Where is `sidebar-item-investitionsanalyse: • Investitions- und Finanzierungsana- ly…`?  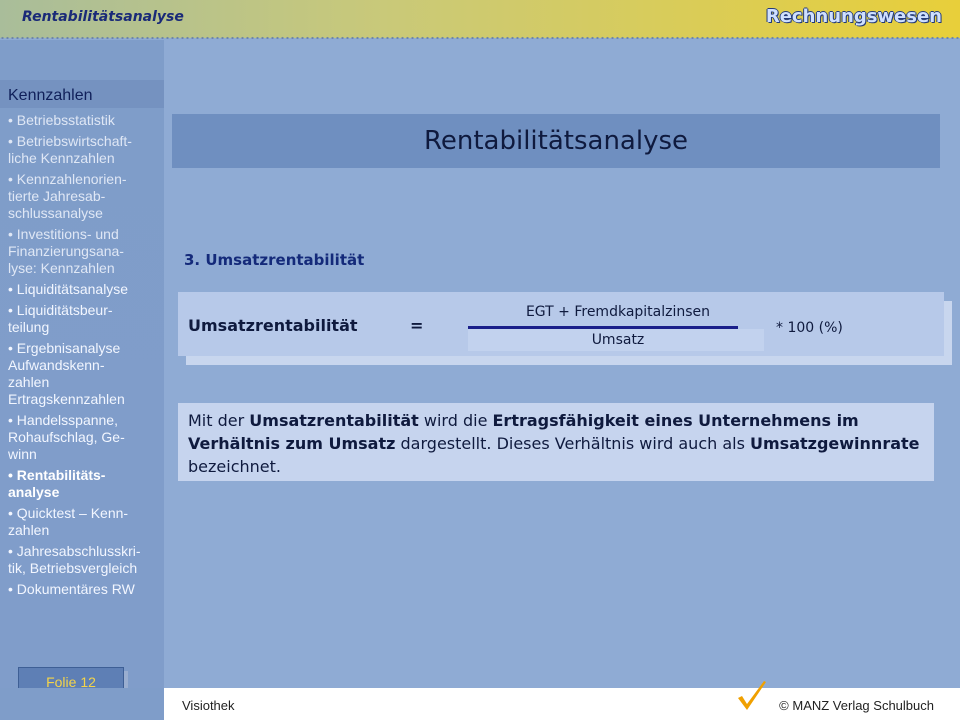 sidebar-item-investitionsanalyse: • Investitions- und Finanzierungsana- ly… is located at coordinates (88, 251).